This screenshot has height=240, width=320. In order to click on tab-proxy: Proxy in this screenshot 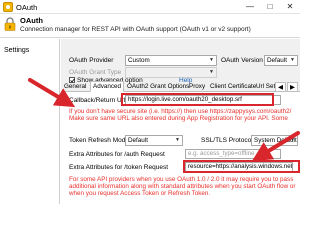, I will do `click(197, 87)`.